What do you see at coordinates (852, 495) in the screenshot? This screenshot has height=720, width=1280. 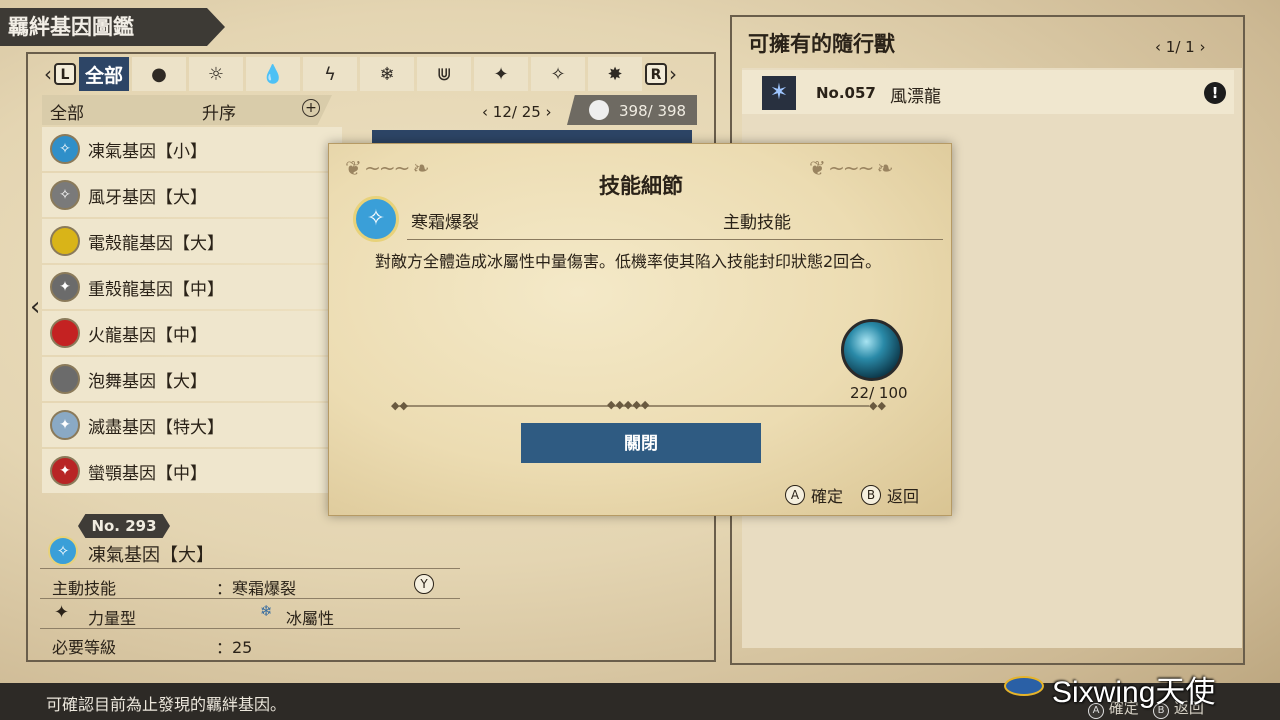 I see `dialog-controls: A 確定 B 返回` at bounding box center [852, 495].